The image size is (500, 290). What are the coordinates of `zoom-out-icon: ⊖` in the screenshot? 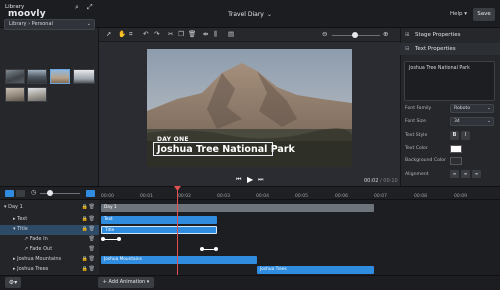 It's located at (324, 34).